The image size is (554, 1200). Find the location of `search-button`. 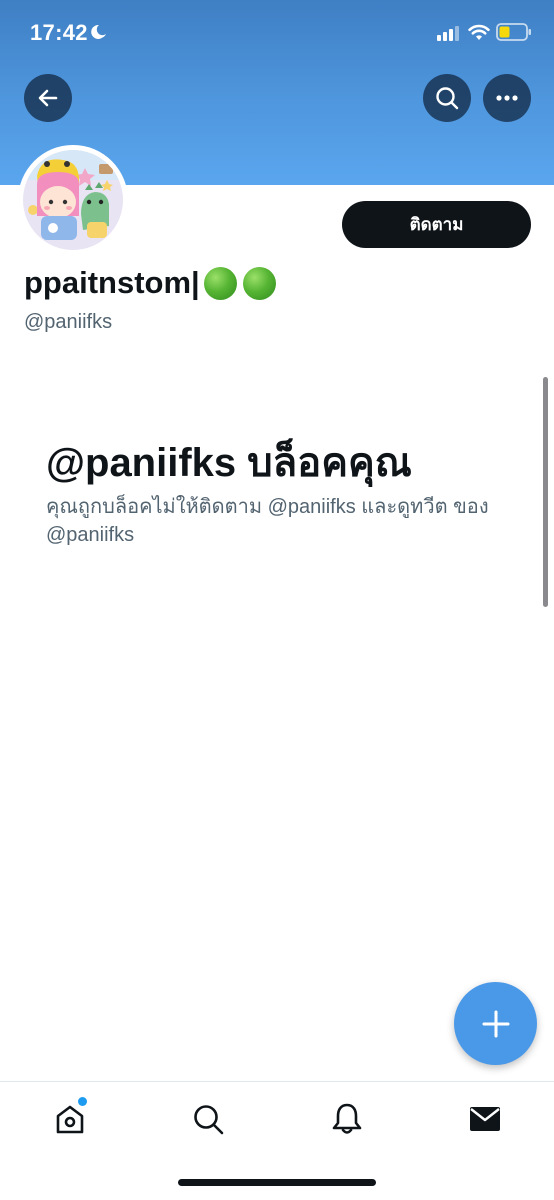

search-button is located at coordinates (447, 98).